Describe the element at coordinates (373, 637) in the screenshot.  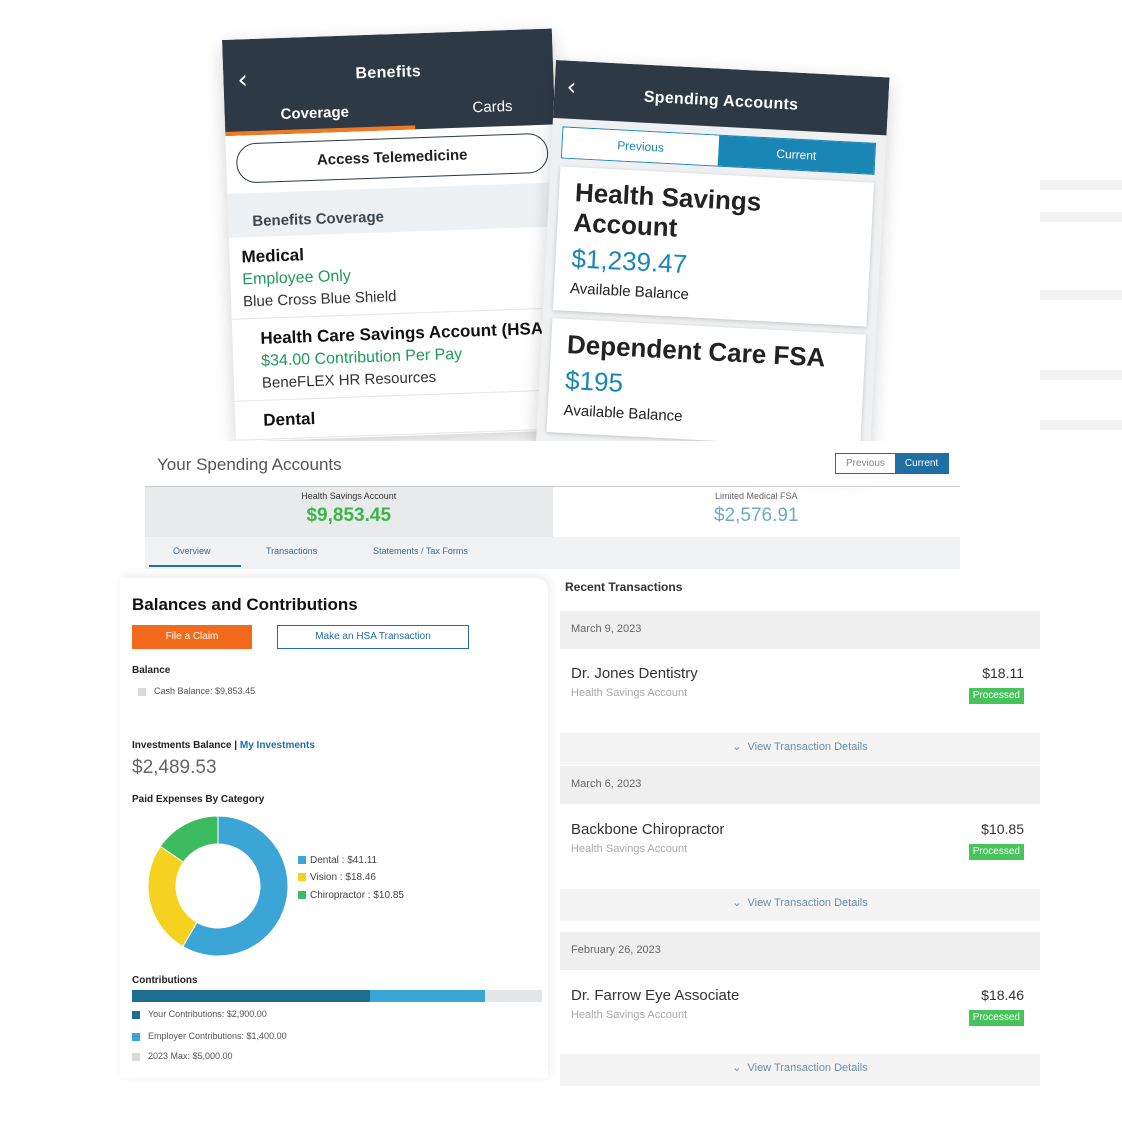
I see `make-hsa-transaction-button: Make an HSA Transaction` at that location.